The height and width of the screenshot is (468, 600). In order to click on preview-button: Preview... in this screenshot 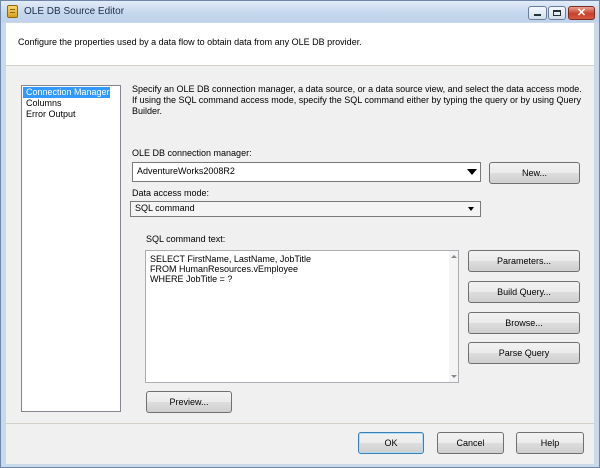, I will do `click(189, 402)`.